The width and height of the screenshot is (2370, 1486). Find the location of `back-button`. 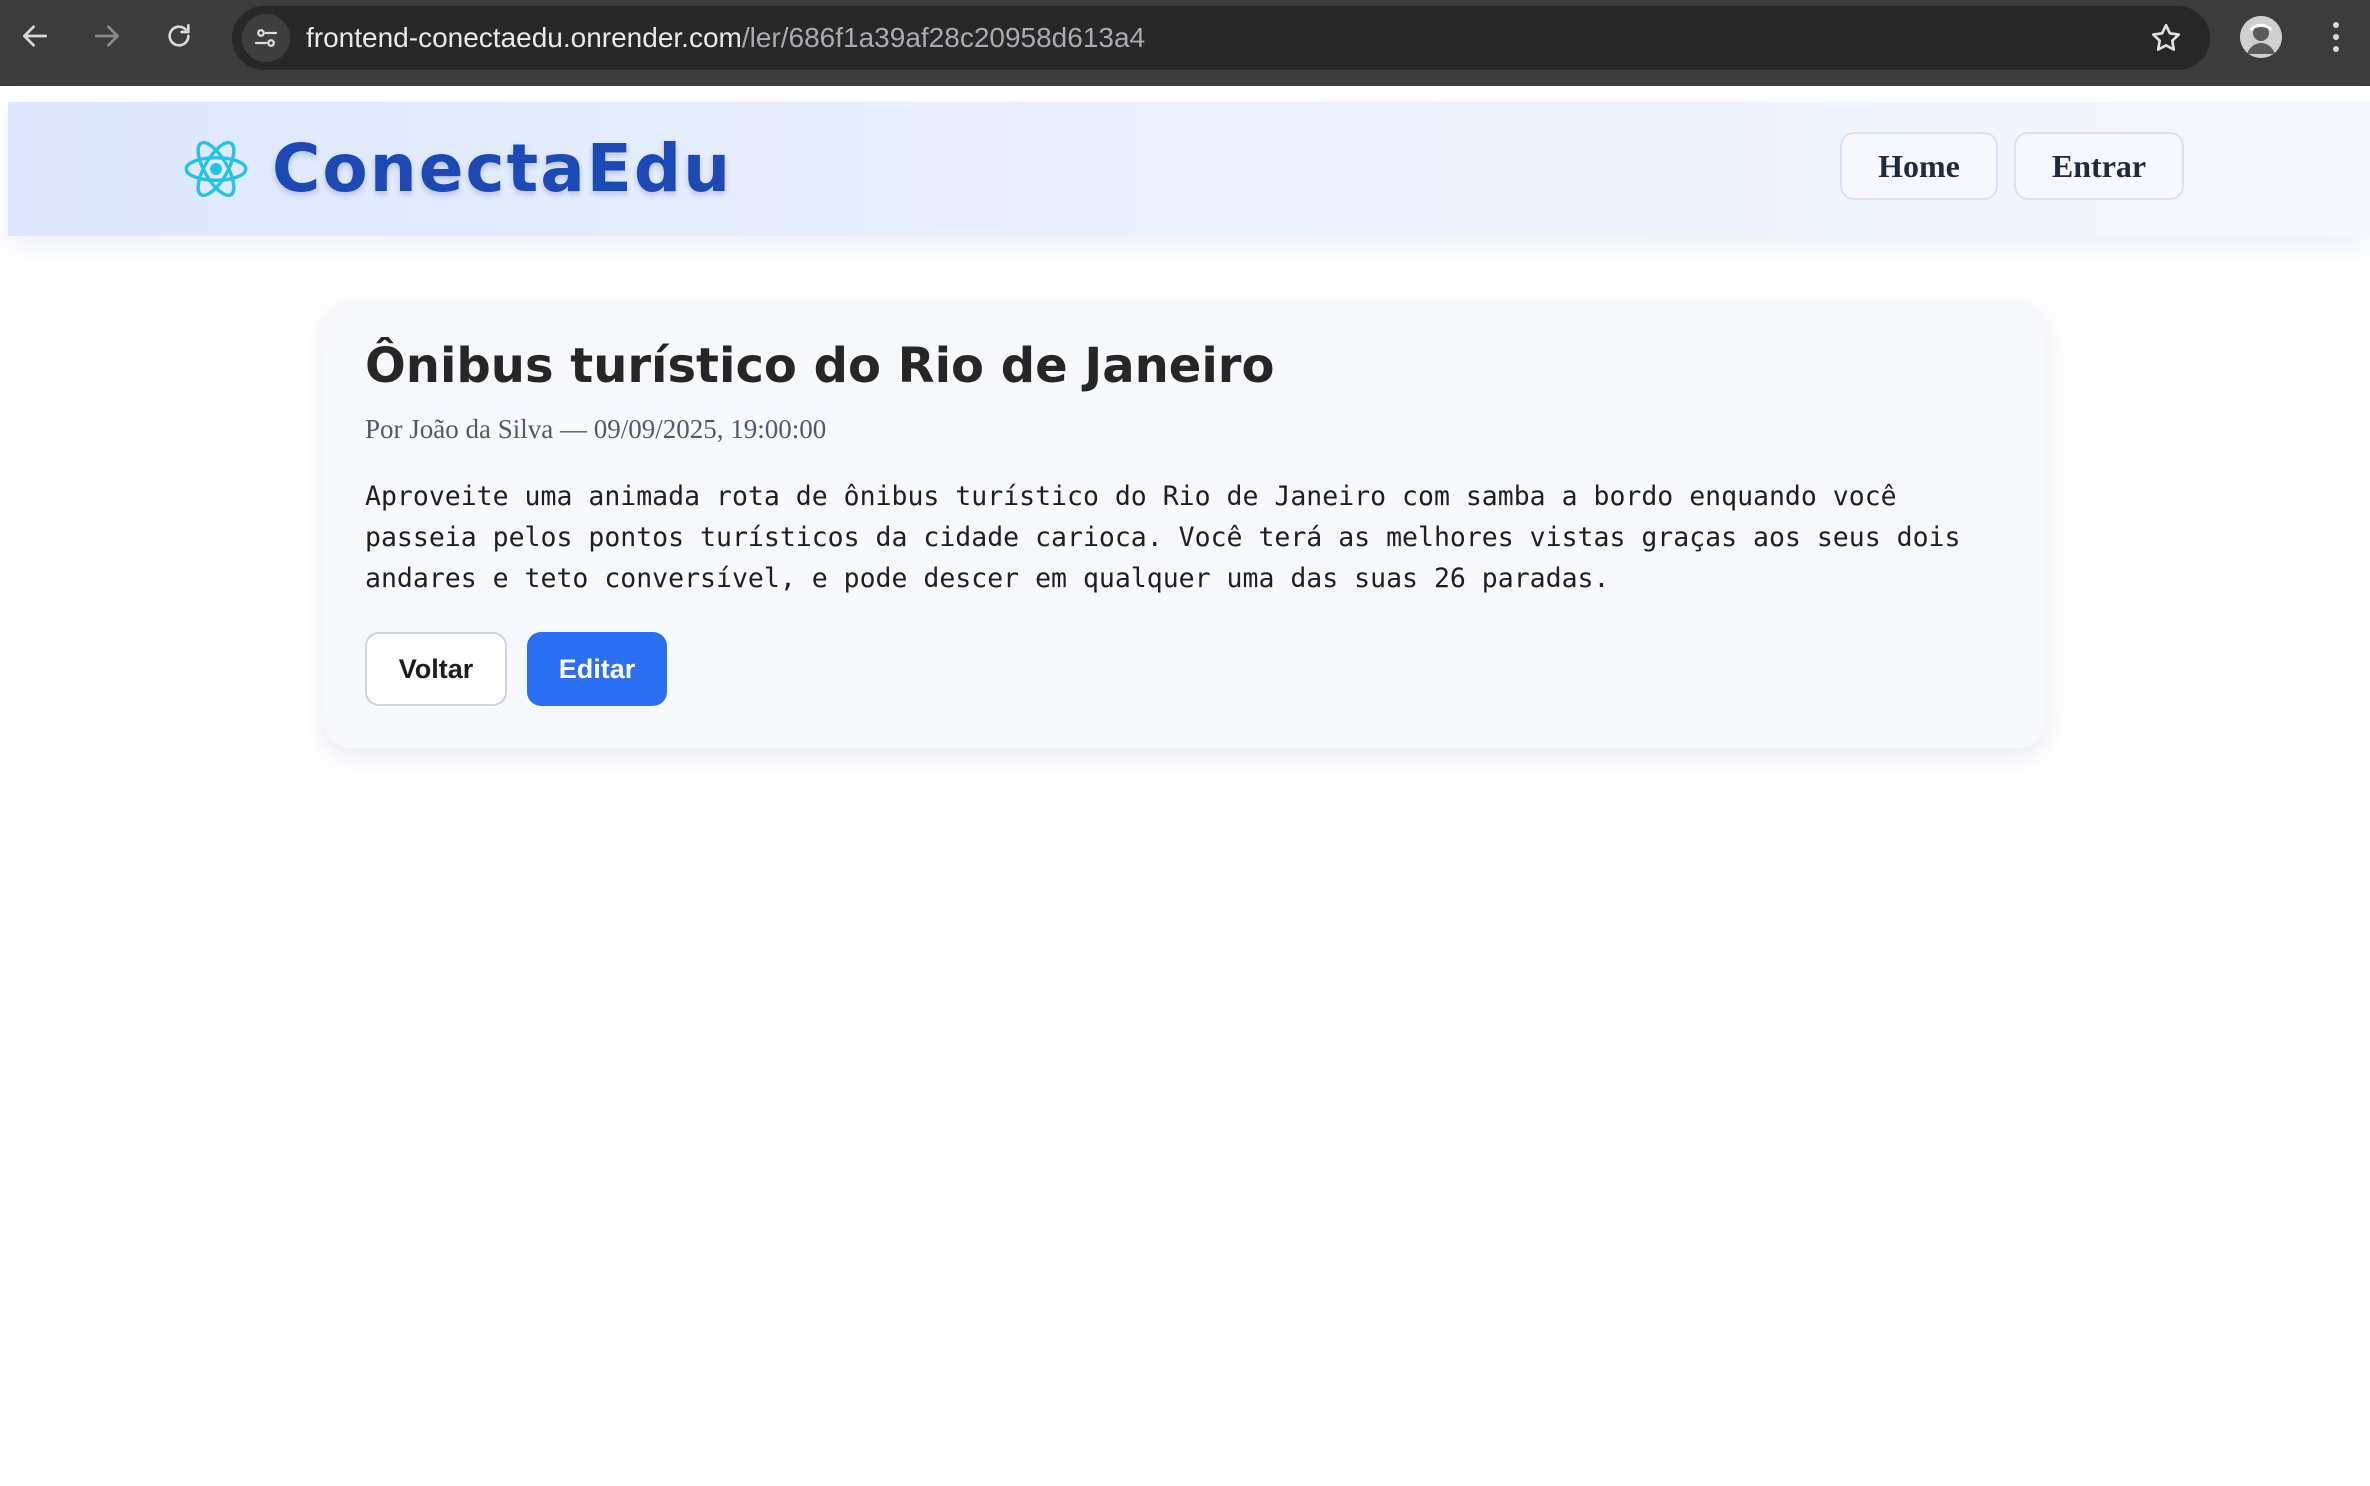

back-button is located at coordinates (35, 36).